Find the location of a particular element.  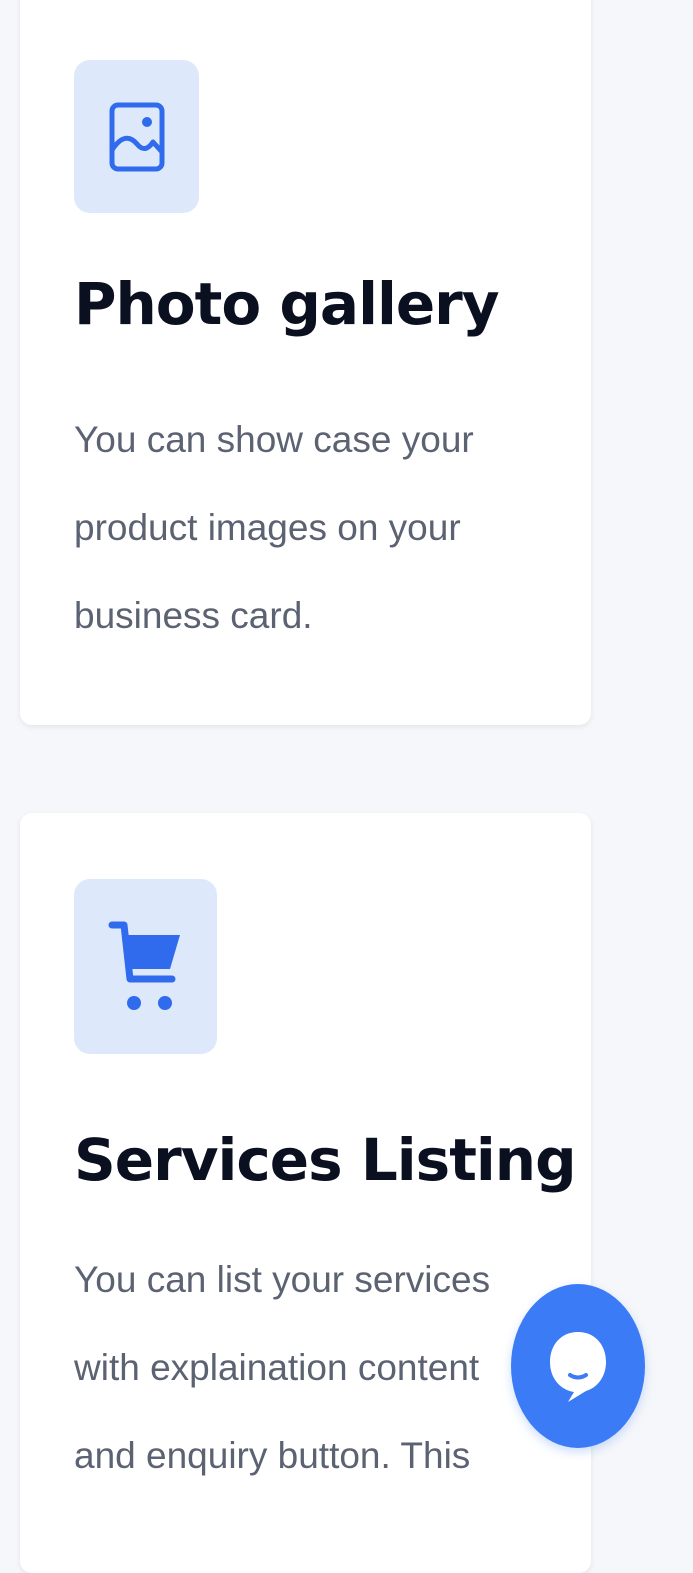

description-line: business card. is located at coordinates (193, 615).